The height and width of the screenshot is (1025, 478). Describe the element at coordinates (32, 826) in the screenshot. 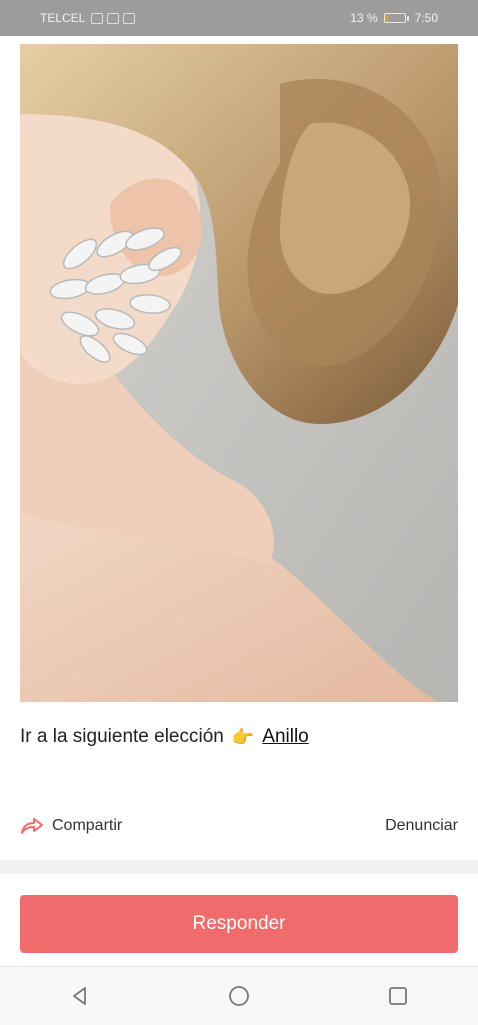

I see `share-arrow-icon` at that location.